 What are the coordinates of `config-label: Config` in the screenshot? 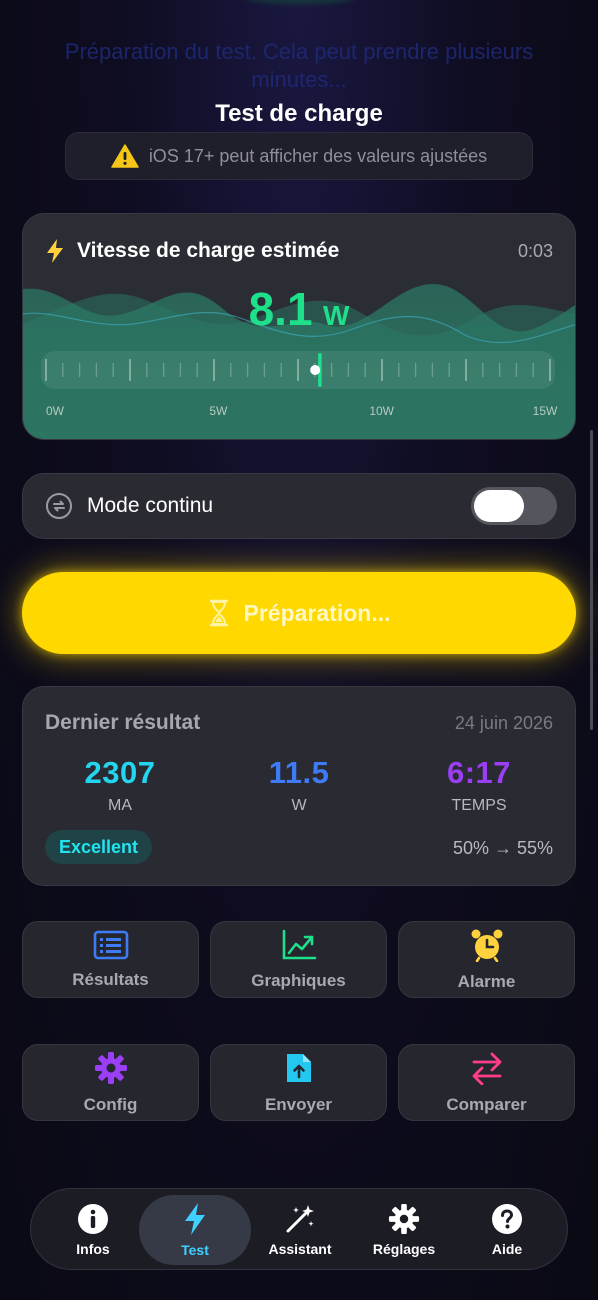 It's located at (110, 1104).